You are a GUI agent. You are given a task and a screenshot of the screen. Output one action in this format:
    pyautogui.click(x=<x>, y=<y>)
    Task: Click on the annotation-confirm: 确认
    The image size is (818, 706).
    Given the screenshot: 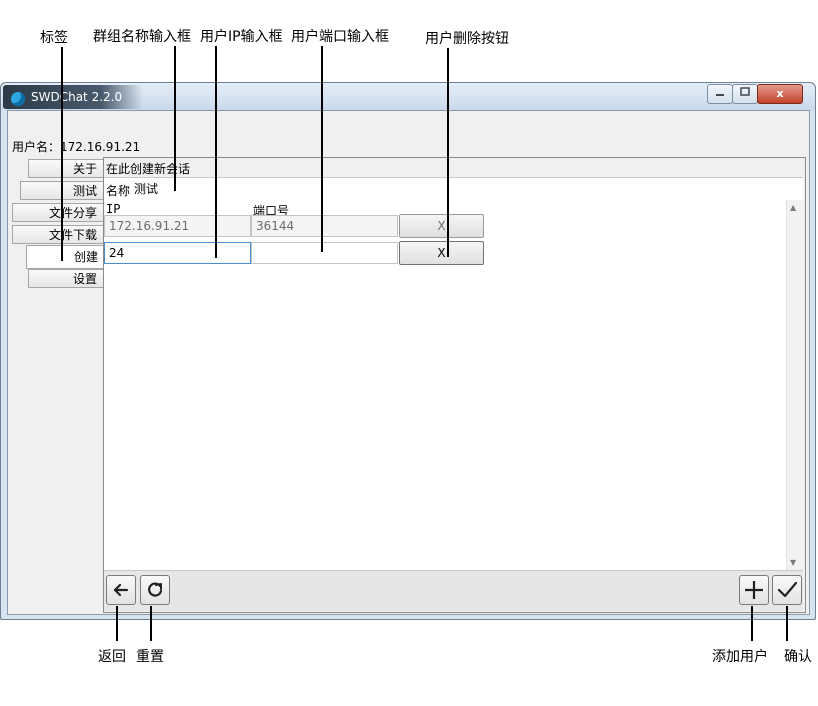 What is the action you would take?
    pyautogui.click(x=798, y=657)
    